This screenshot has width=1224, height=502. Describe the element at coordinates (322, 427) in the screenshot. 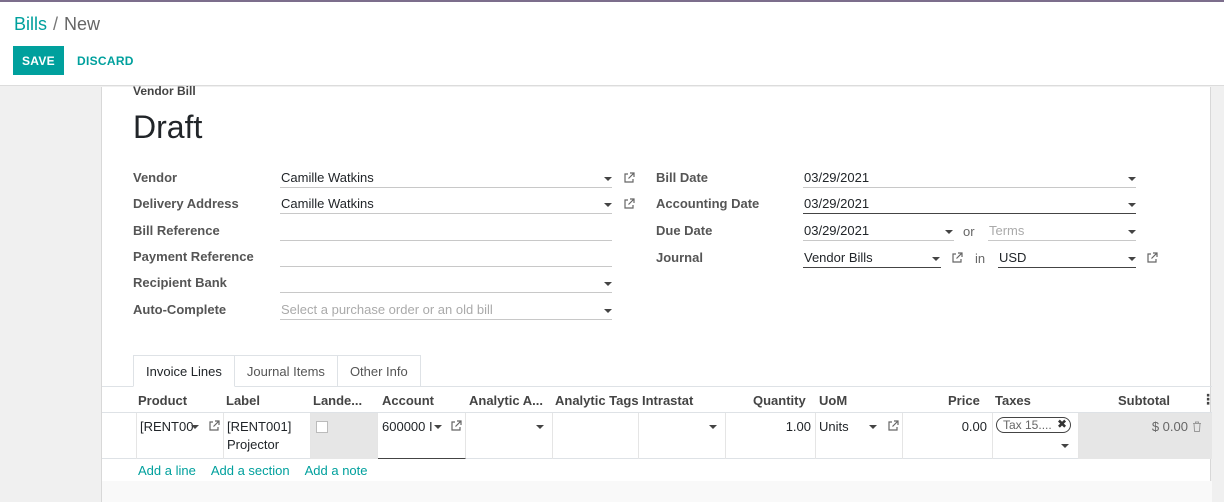

I see `landed-cost-checkbox` at that location.